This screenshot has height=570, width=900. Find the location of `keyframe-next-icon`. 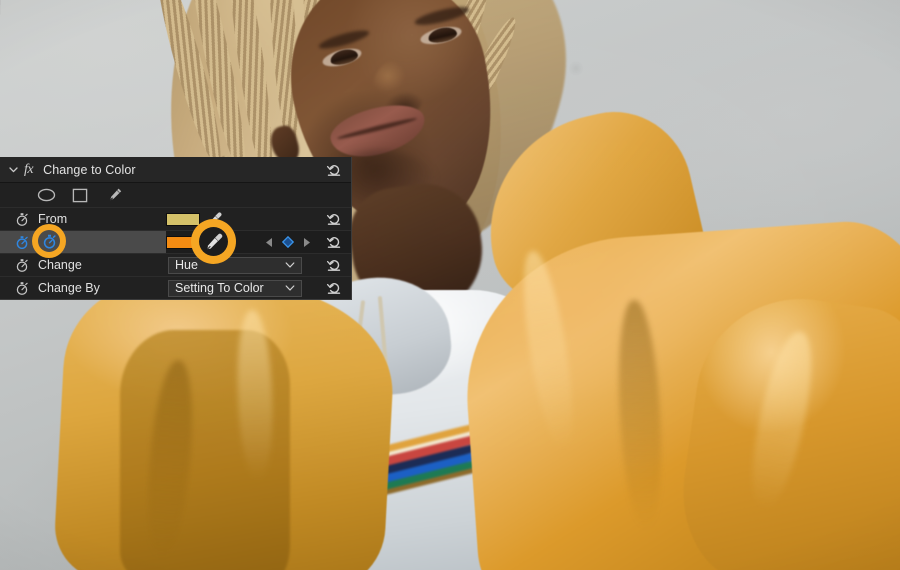

keyframe-next-icon is located at coordinates (307, 242).